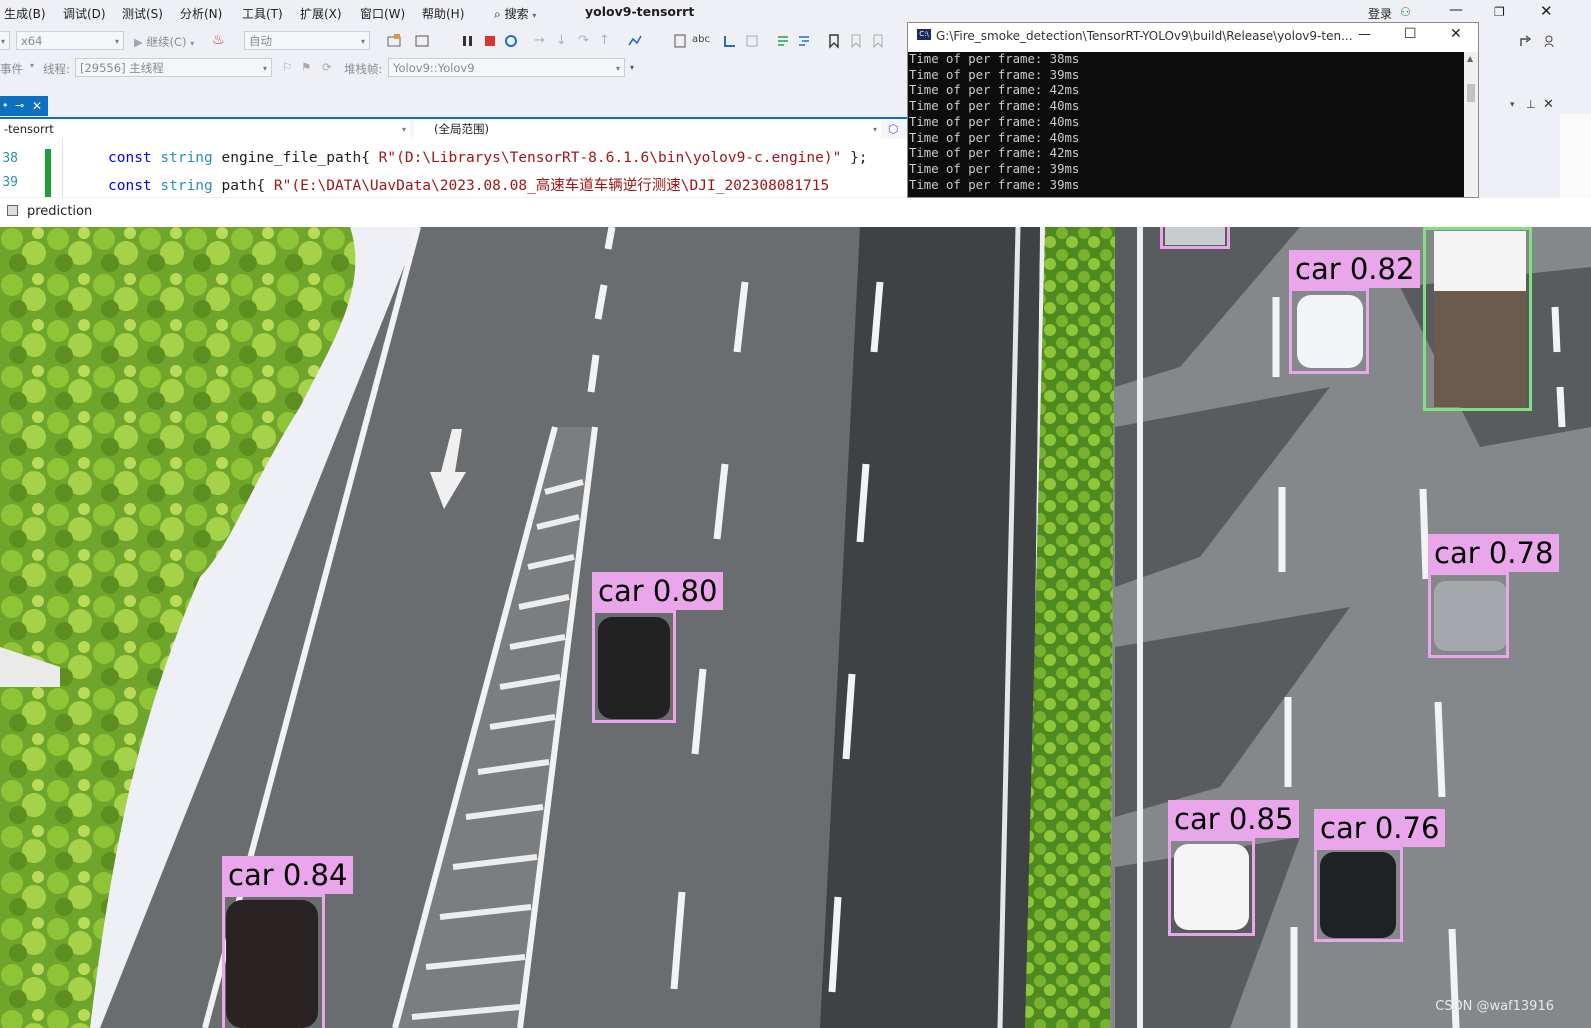 The image size is (1591, 1028). I want to click on pause-icon, so click(468, 41).